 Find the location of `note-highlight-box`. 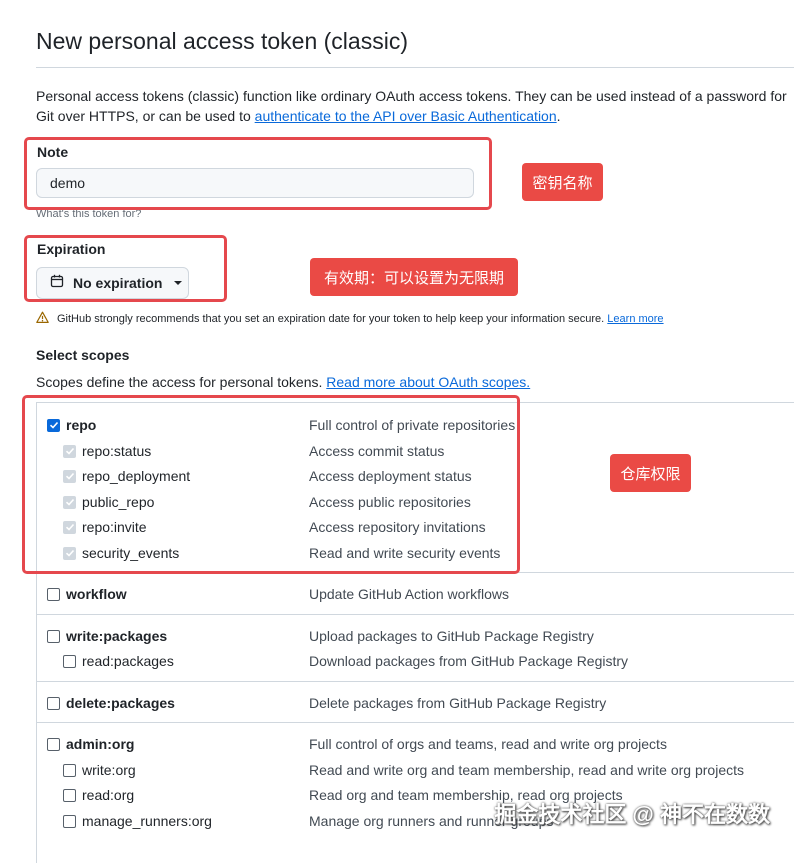

note-highlight-box is located at coordinates (258, 173).